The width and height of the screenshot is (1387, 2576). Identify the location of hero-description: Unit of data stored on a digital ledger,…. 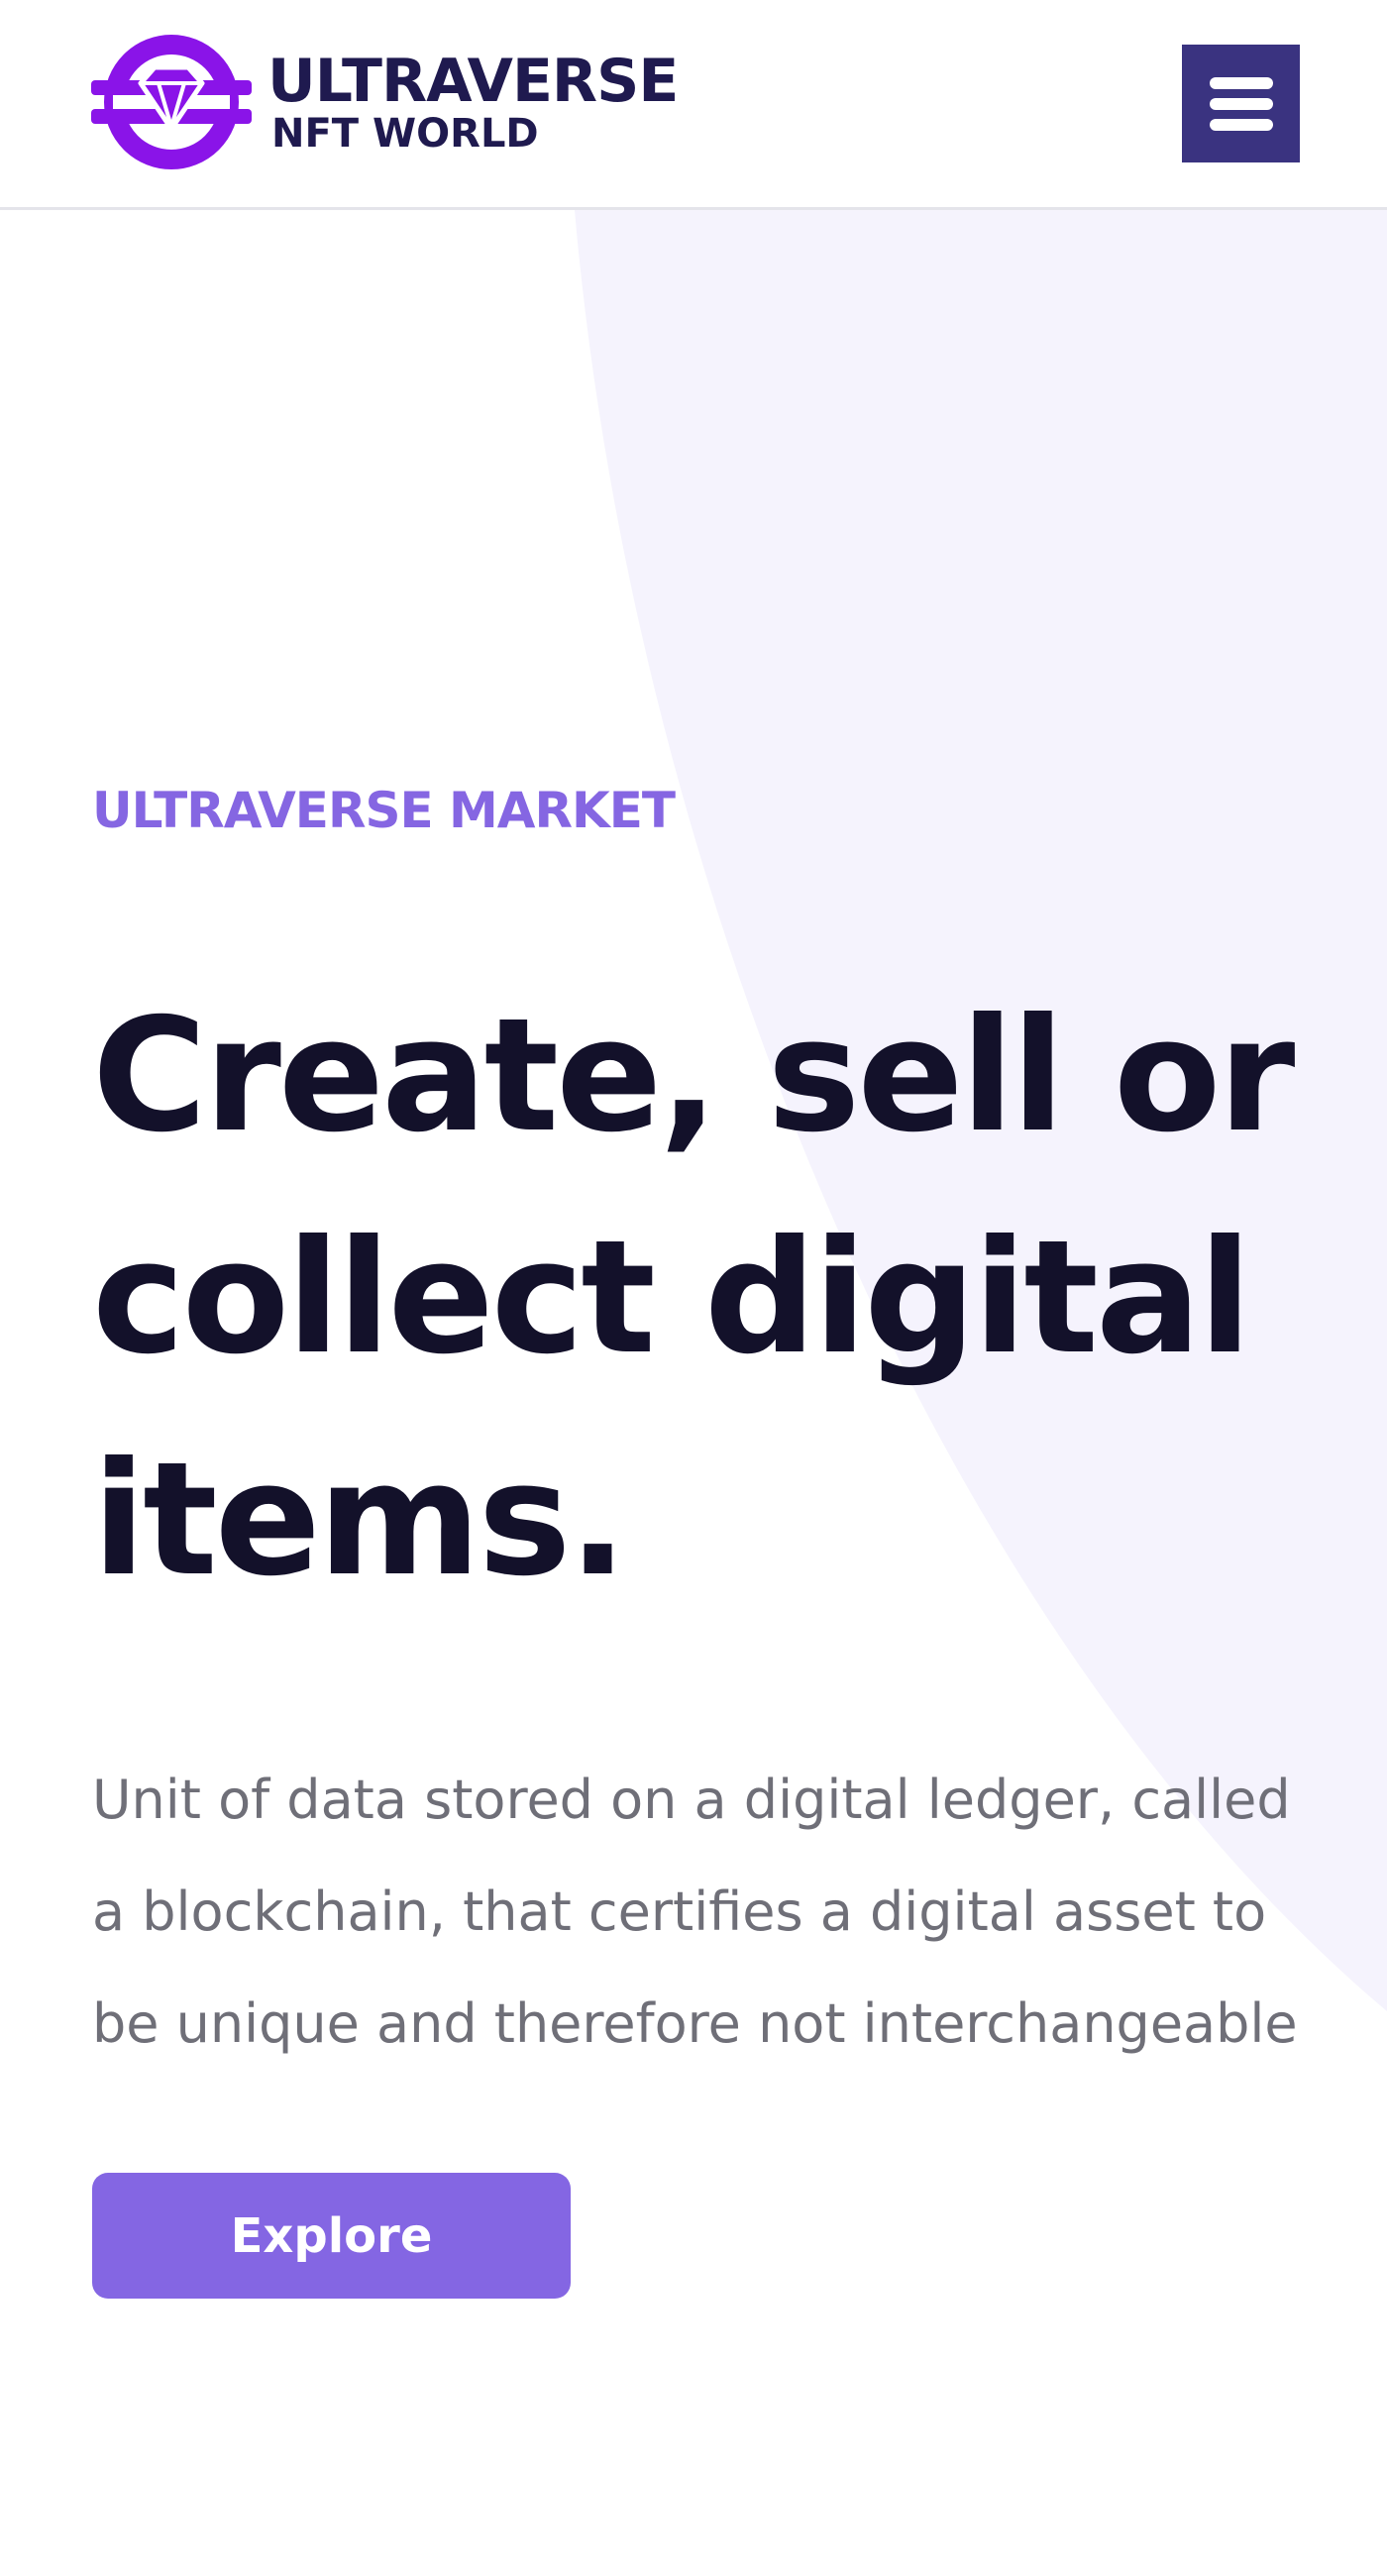
(695, 1912).